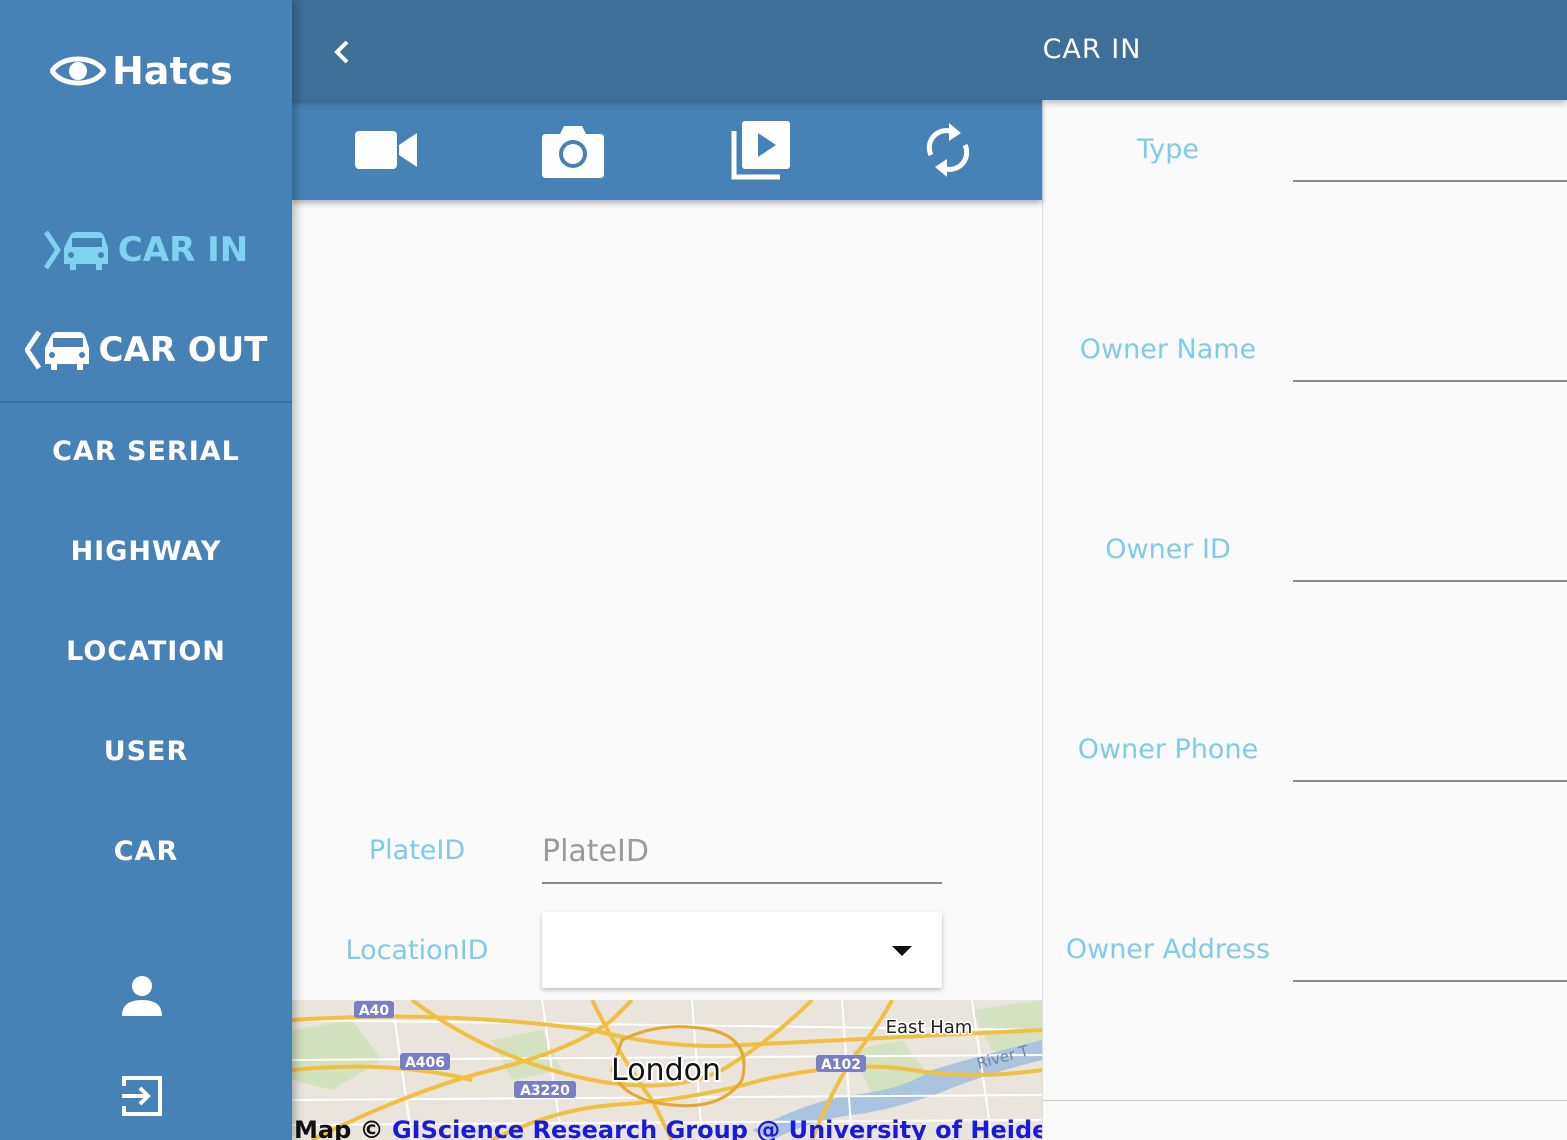  I want to click on plate-id-input, so click(742, 852).